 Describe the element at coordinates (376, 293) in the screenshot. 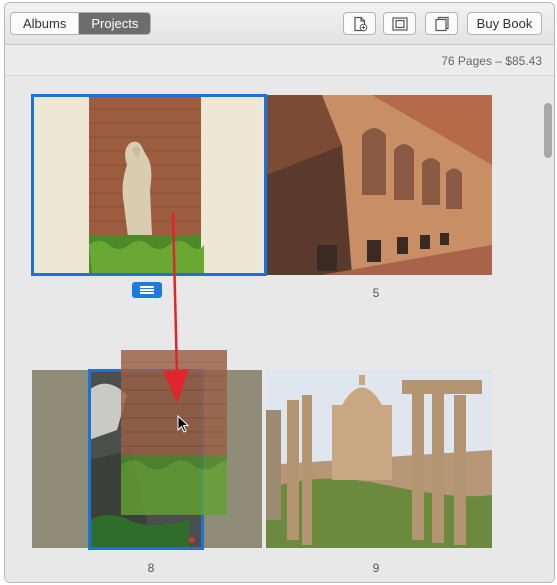

I see `page-number-5: 5` at that location.